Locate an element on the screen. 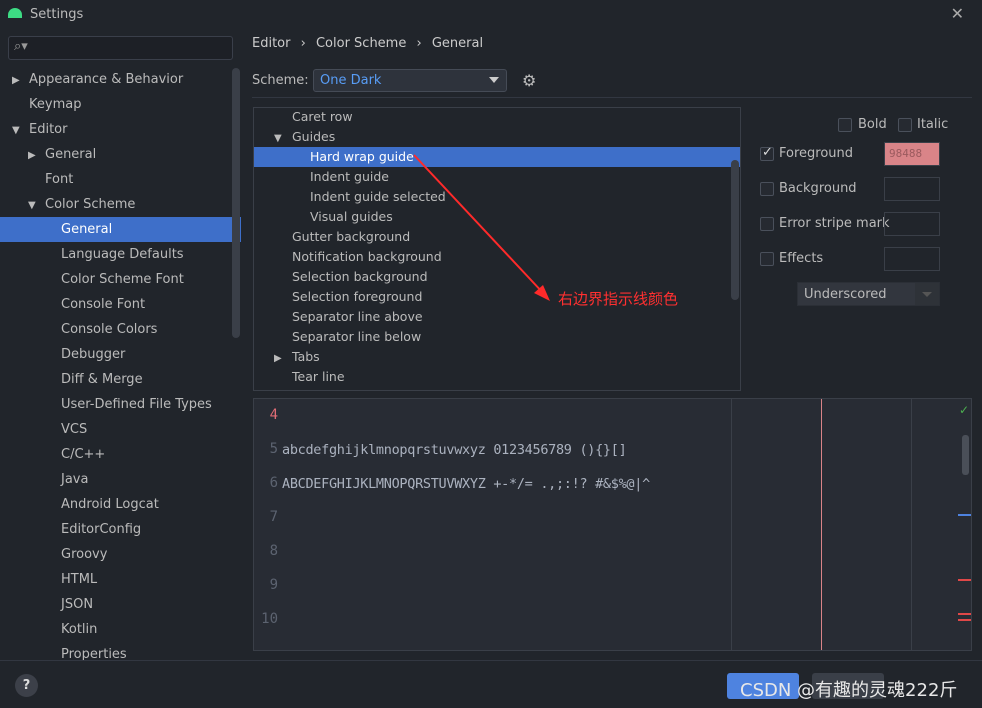  tree-item-label: Selection foreground is located at coordinates (357, 296).